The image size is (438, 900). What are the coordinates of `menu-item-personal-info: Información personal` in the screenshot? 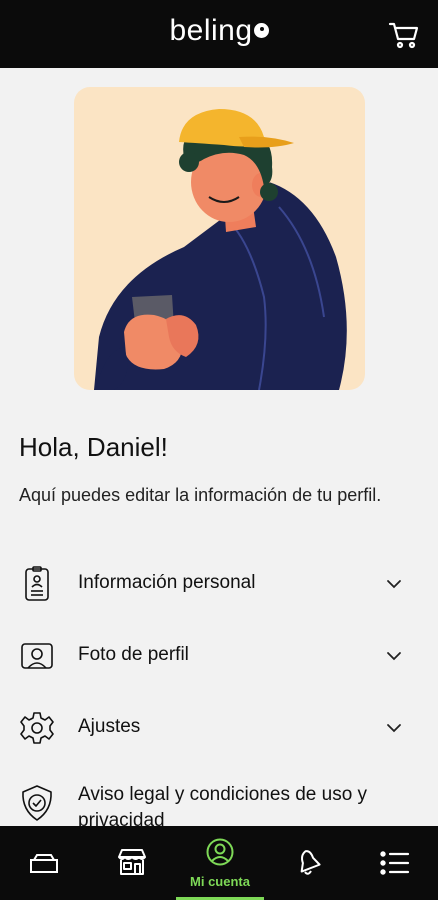 It's located at (219, 584).